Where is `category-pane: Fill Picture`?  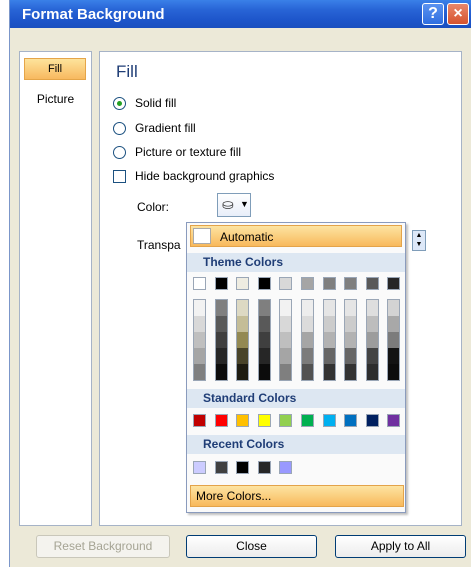
category-pane: Fill Picture is located at coordinates (55, 288).